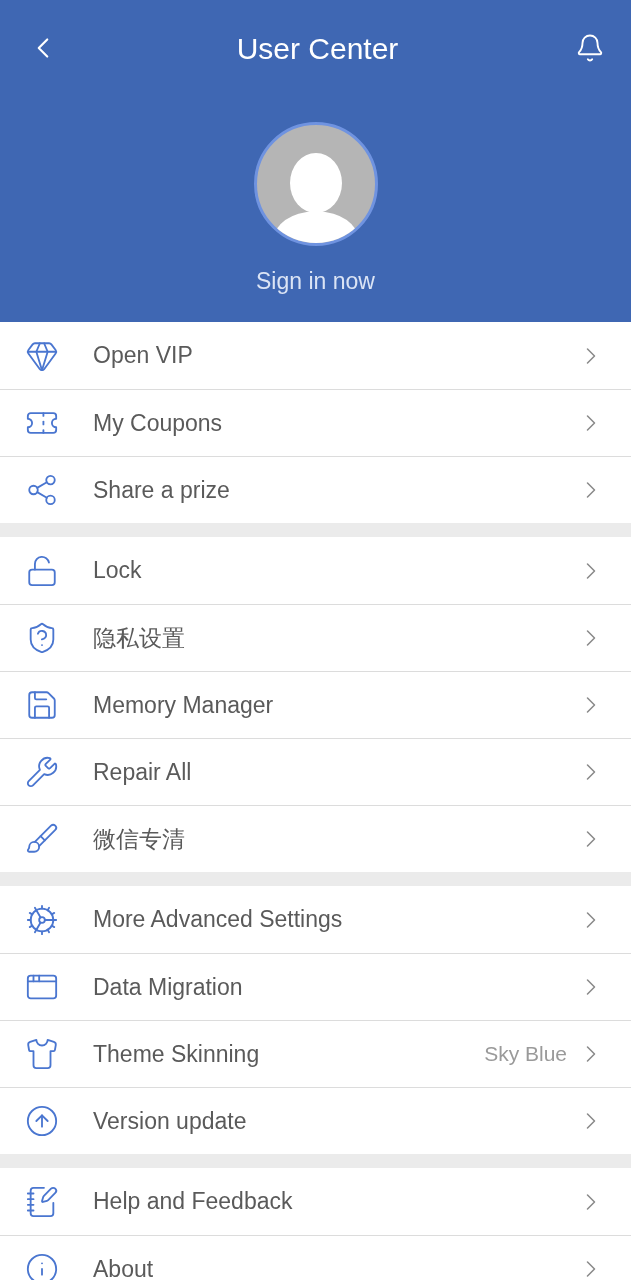 This screenshot has width=631, height=1280. I want to click on menu-label: Lock, so click(118, 571).